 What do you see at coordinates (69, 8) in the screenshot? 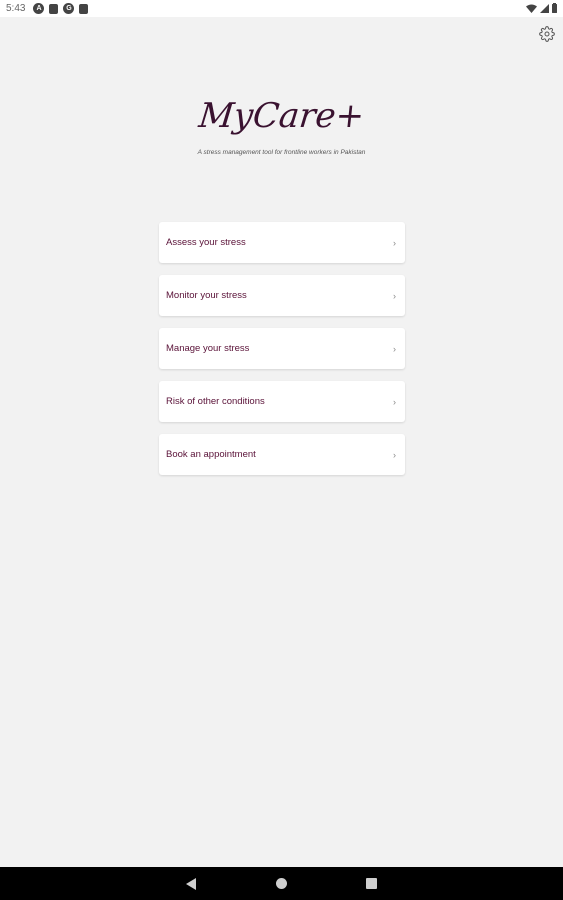
I see `g-icon: G` at bounding box center [69, 8].